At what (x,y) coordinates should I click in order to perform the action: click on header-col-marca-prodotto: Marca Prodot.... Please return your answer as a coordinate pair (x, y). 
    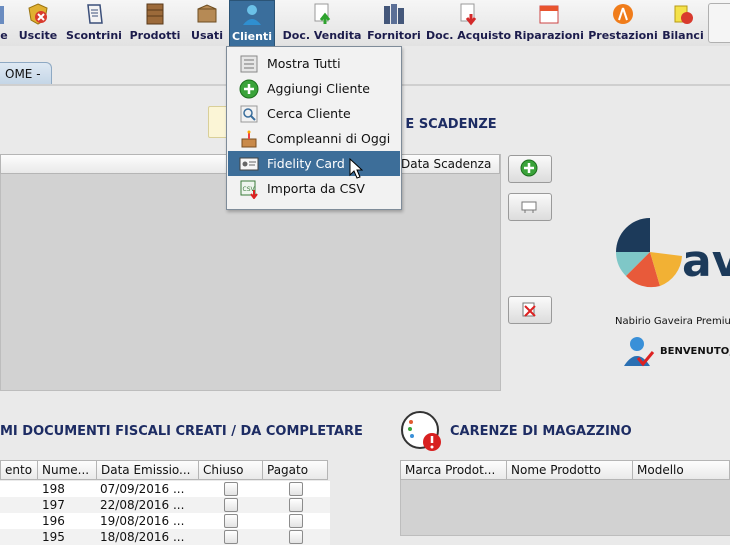
    Looking at the image, I should click on (453, 470).